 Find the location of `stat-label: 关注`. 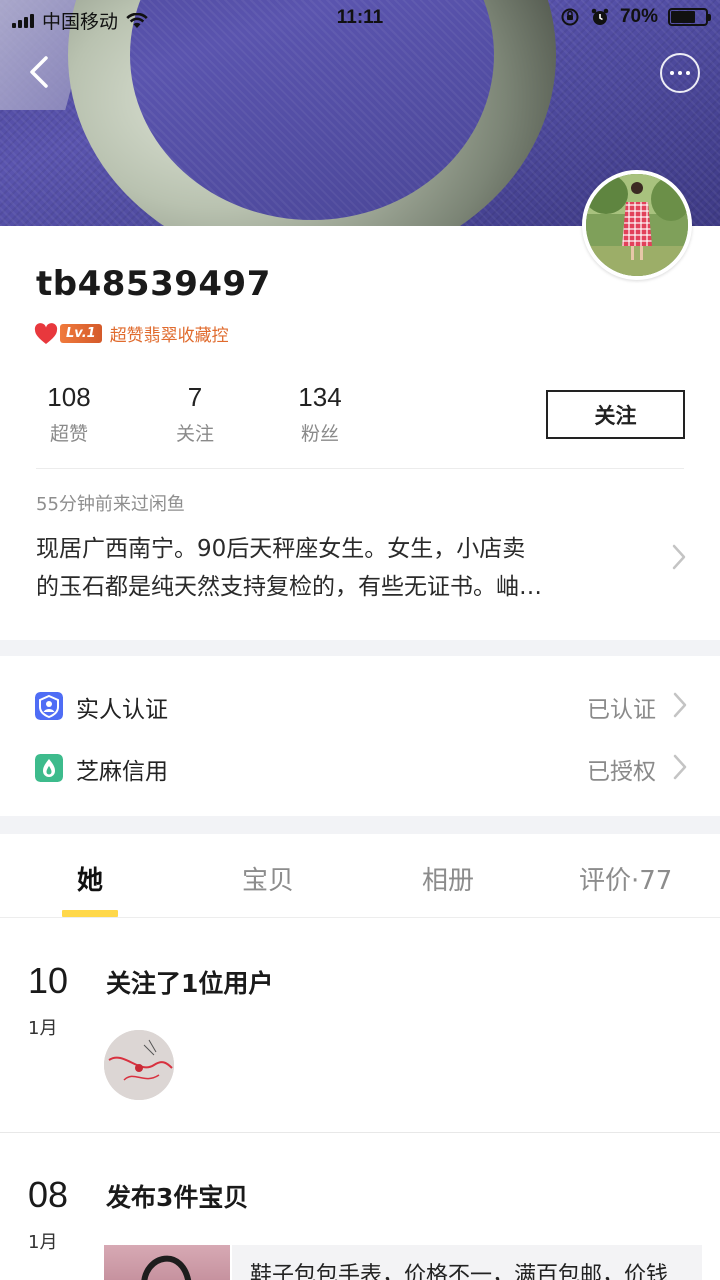

stat-label: 关注 is located at coordinates (194, 434).